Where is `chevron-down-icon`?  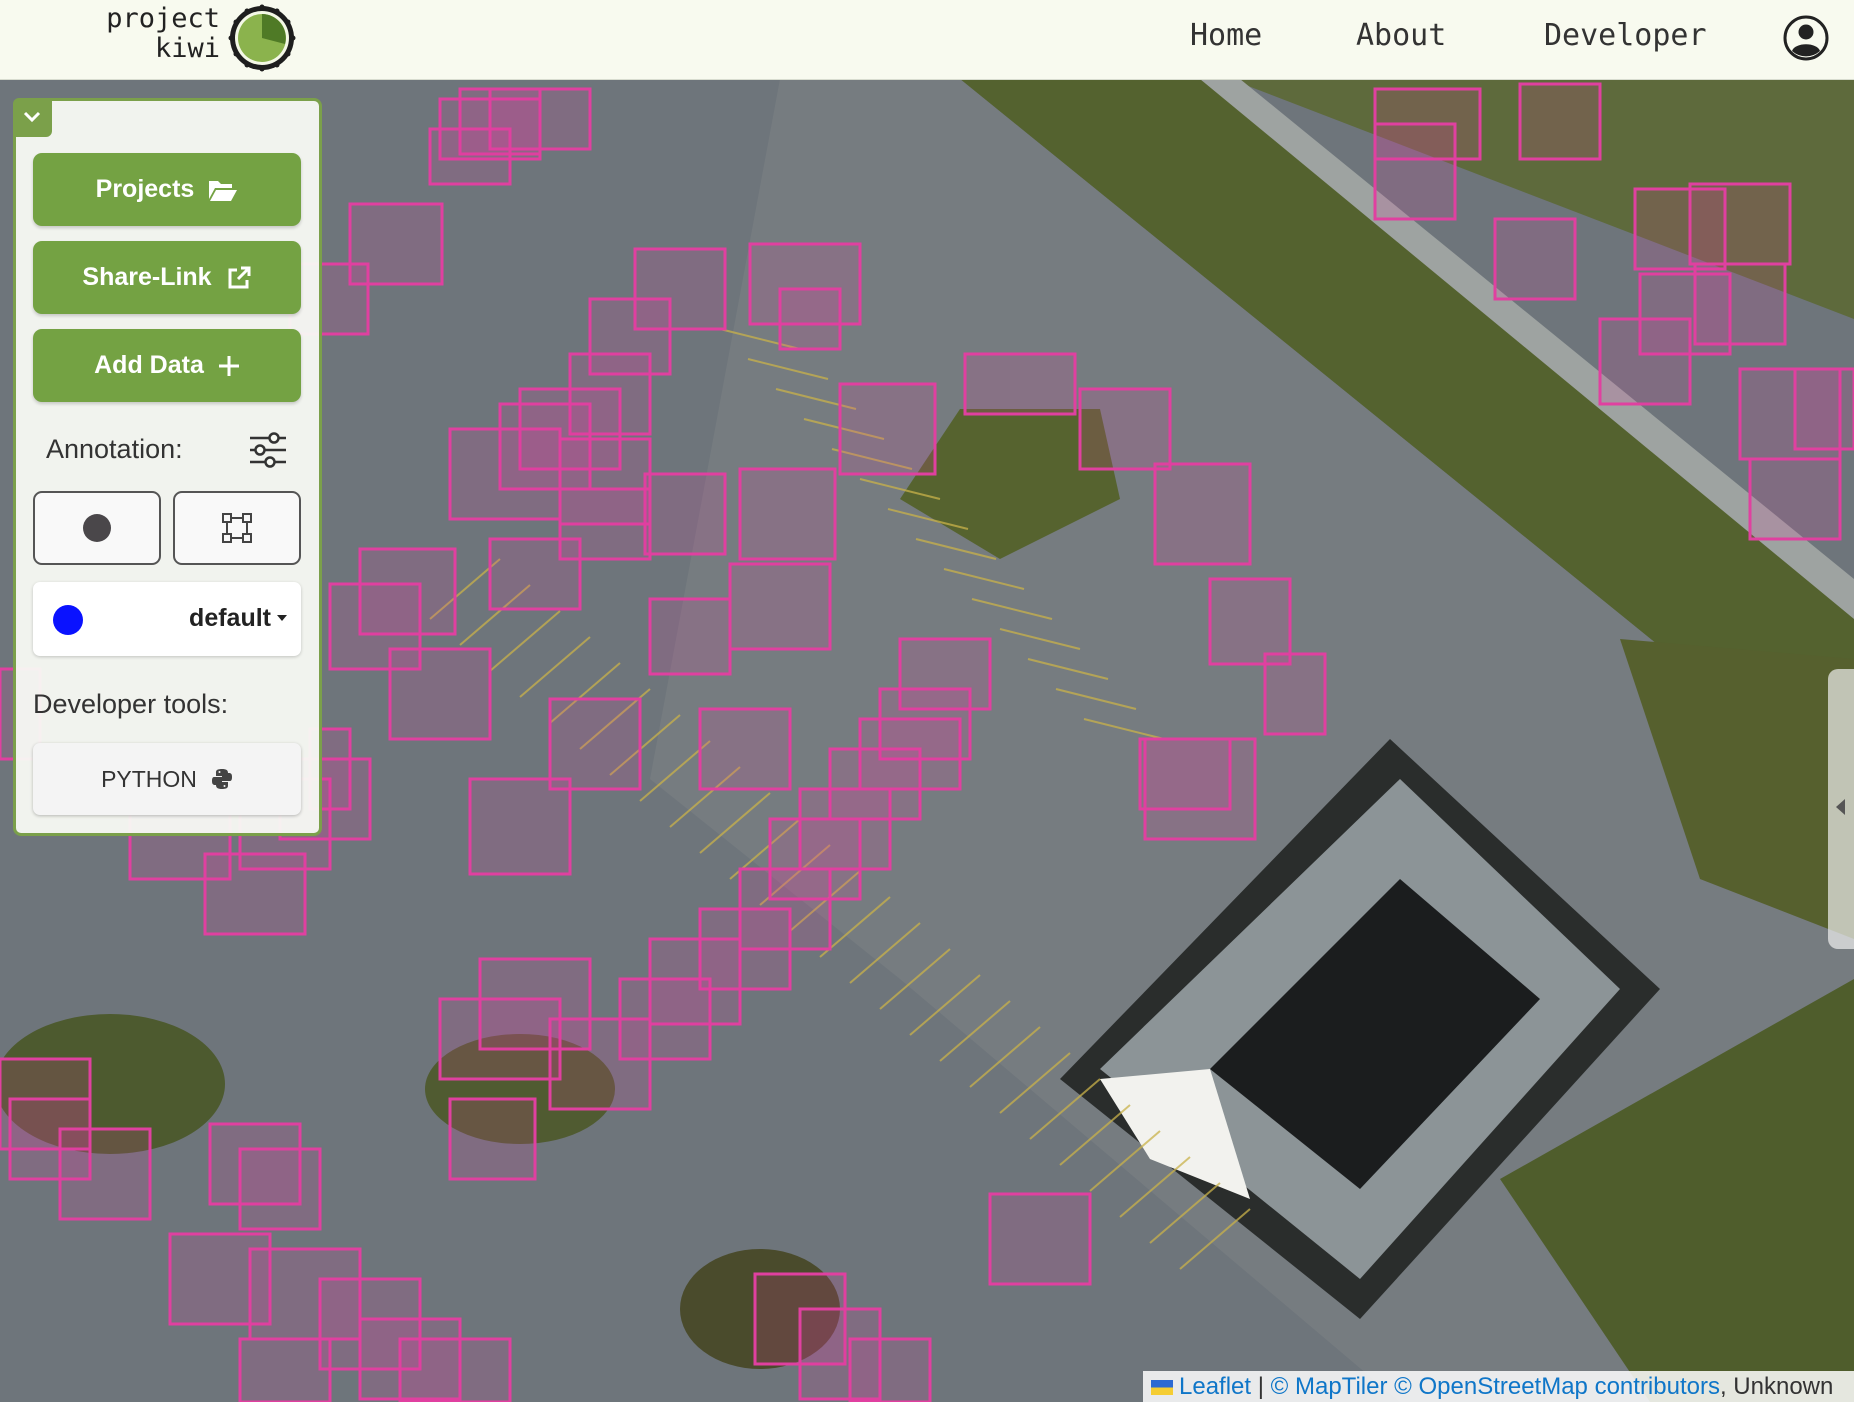
chevron-down-icon is located at coordinates (32, 117).